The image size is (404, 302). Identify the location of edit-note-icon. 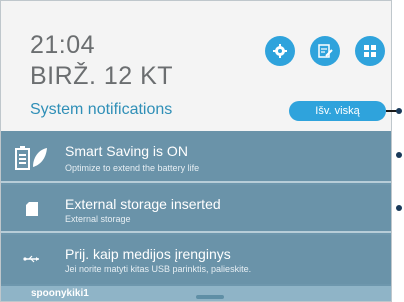
(325, 51).